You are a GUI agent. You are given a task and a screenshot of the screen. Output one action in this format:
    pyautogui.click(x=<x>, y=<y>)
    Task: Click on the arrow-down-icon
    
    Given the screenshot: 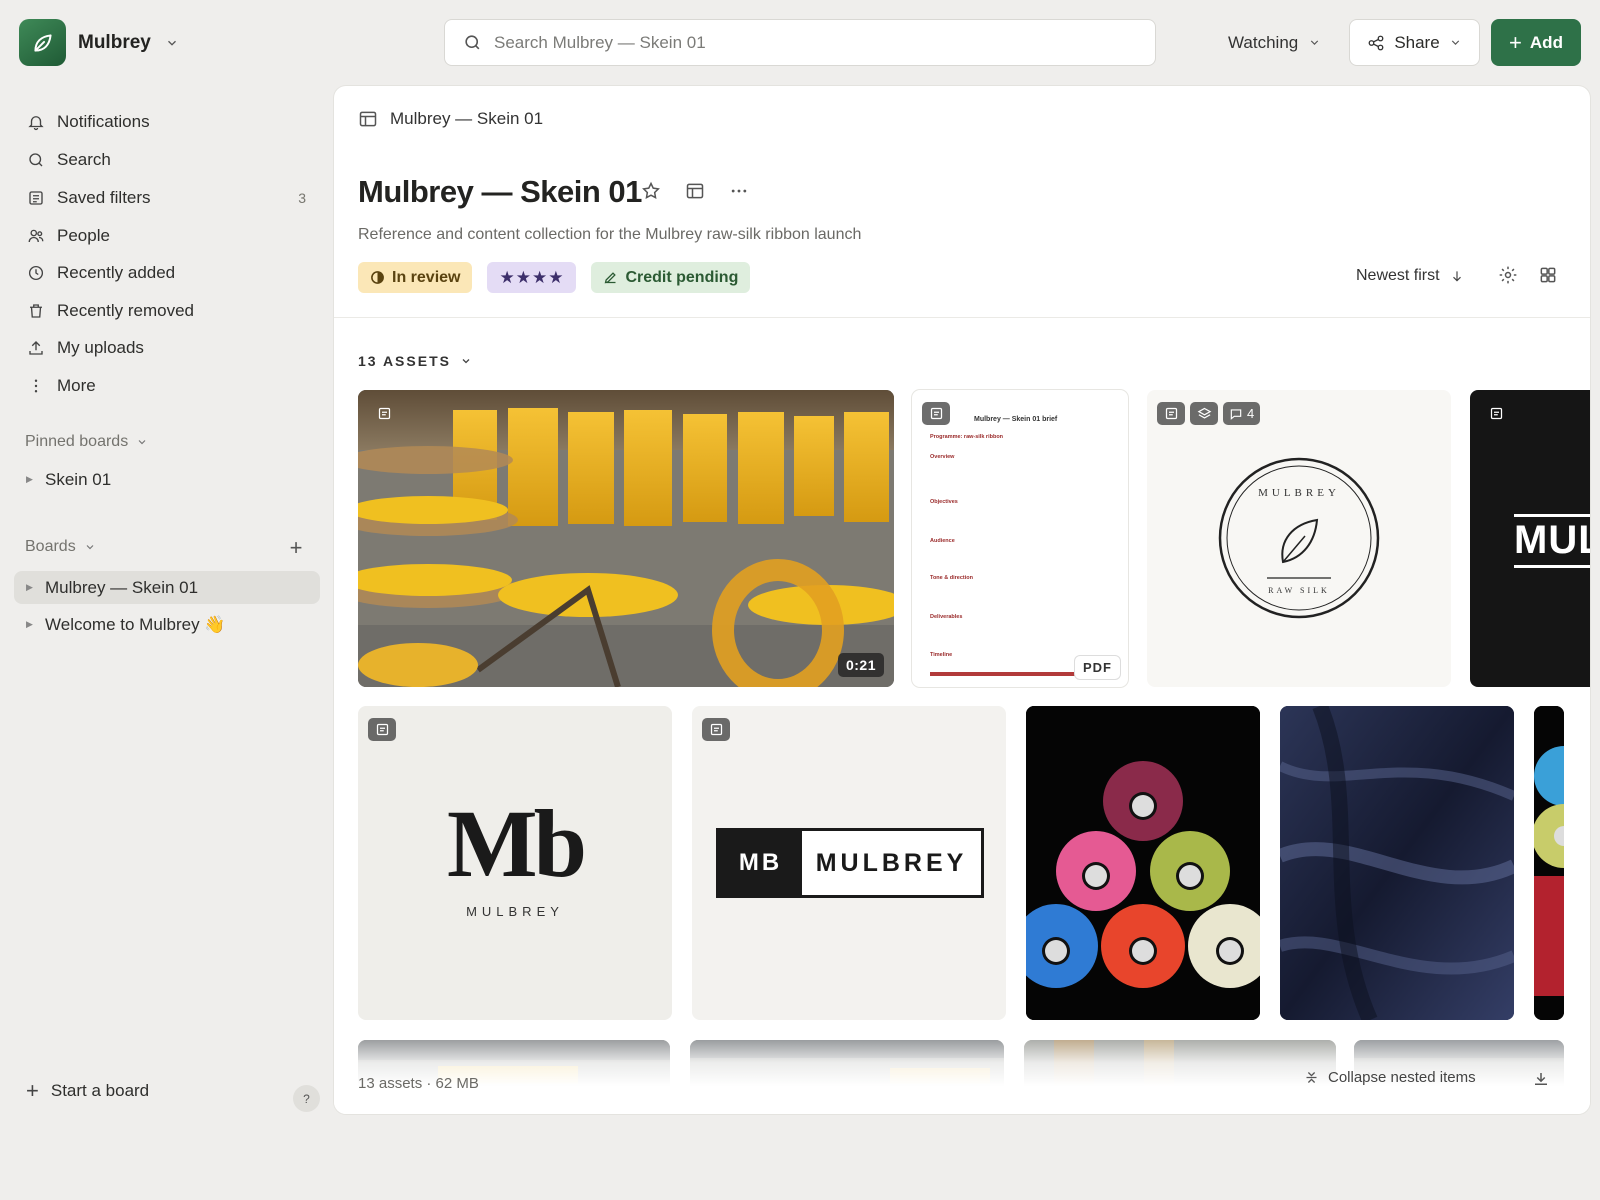 What is the action you would take?
    pyautogui.click(x=1456, y=276)
    